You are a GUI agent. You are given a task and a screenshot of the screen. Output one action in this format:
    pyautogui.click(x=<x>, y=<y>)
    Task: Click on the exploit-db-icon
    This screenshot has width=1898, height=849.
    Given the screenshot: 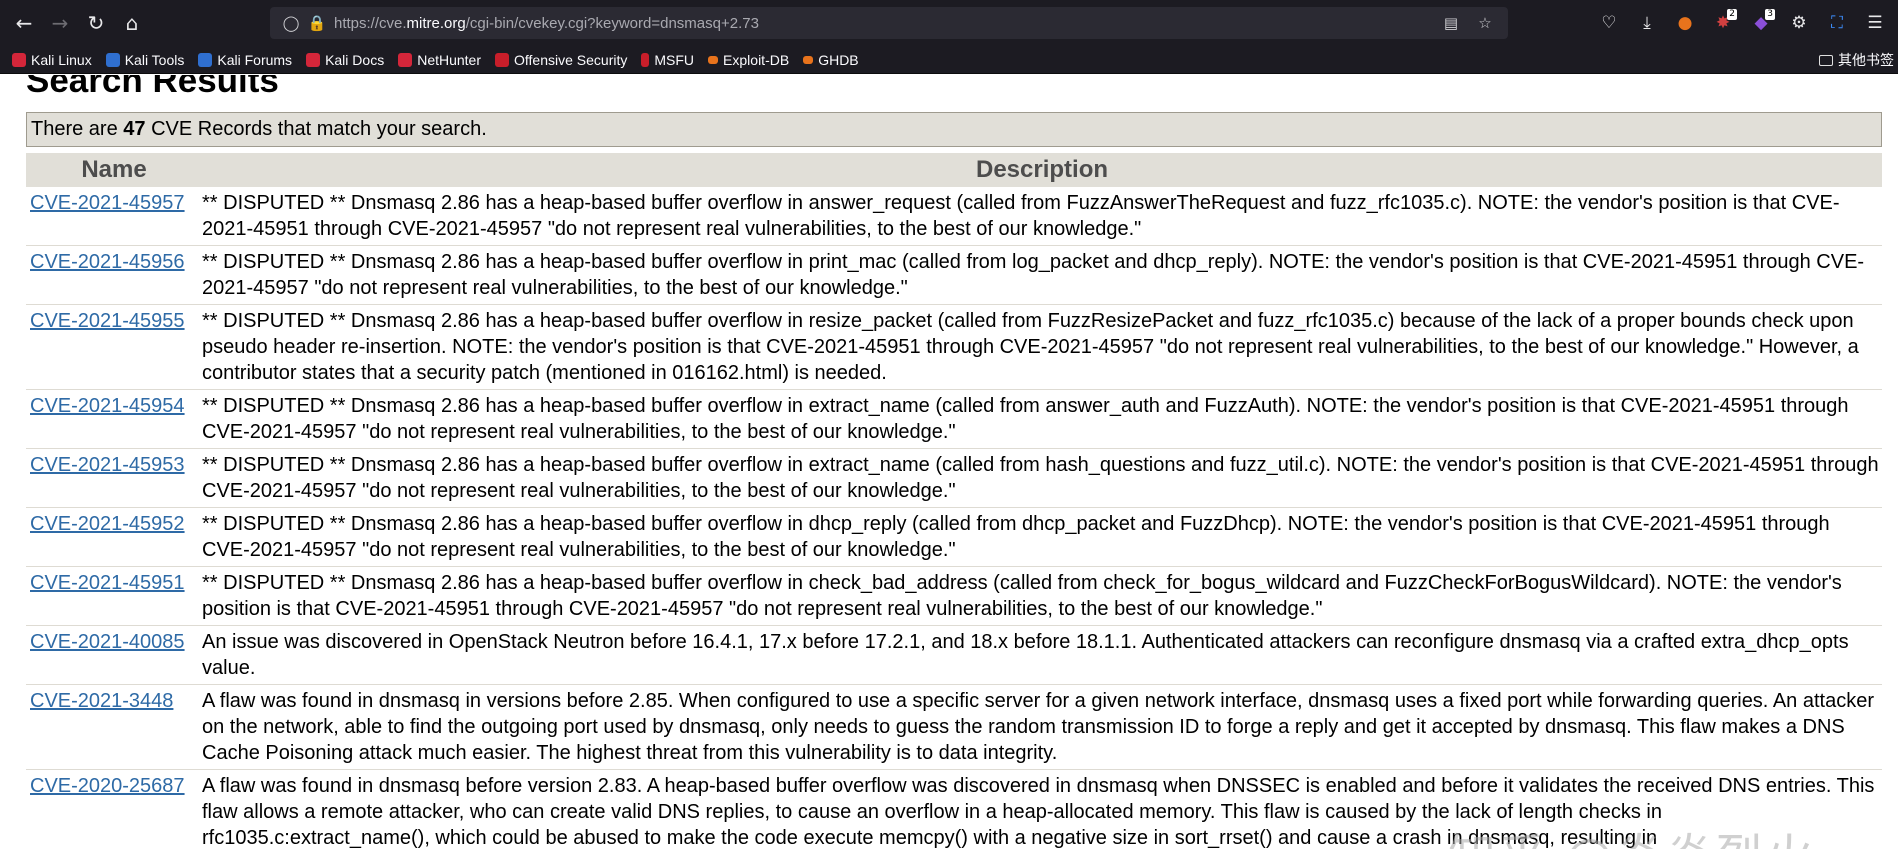 What is the action you would take?
    pyautogui.click(x=713, y=59)
    